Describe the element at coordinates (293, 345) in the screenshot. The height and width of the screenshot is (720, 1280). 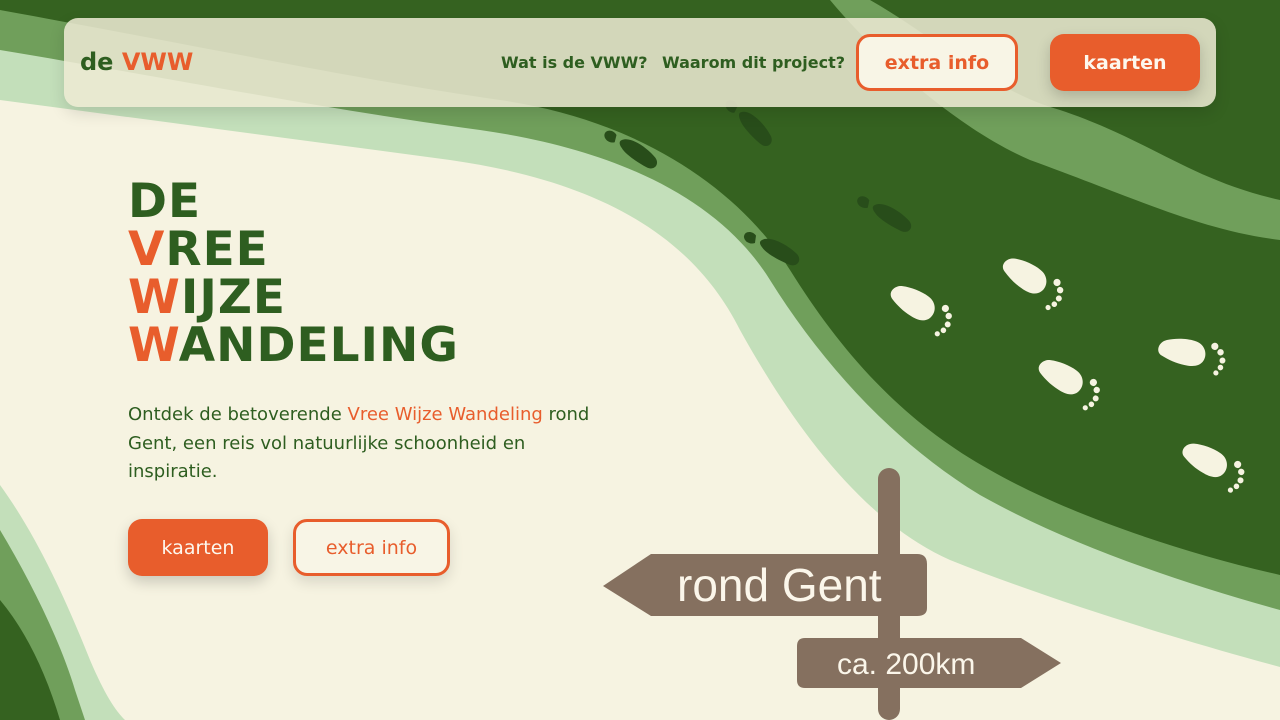
I see `title-line: WANDELING` at that location.